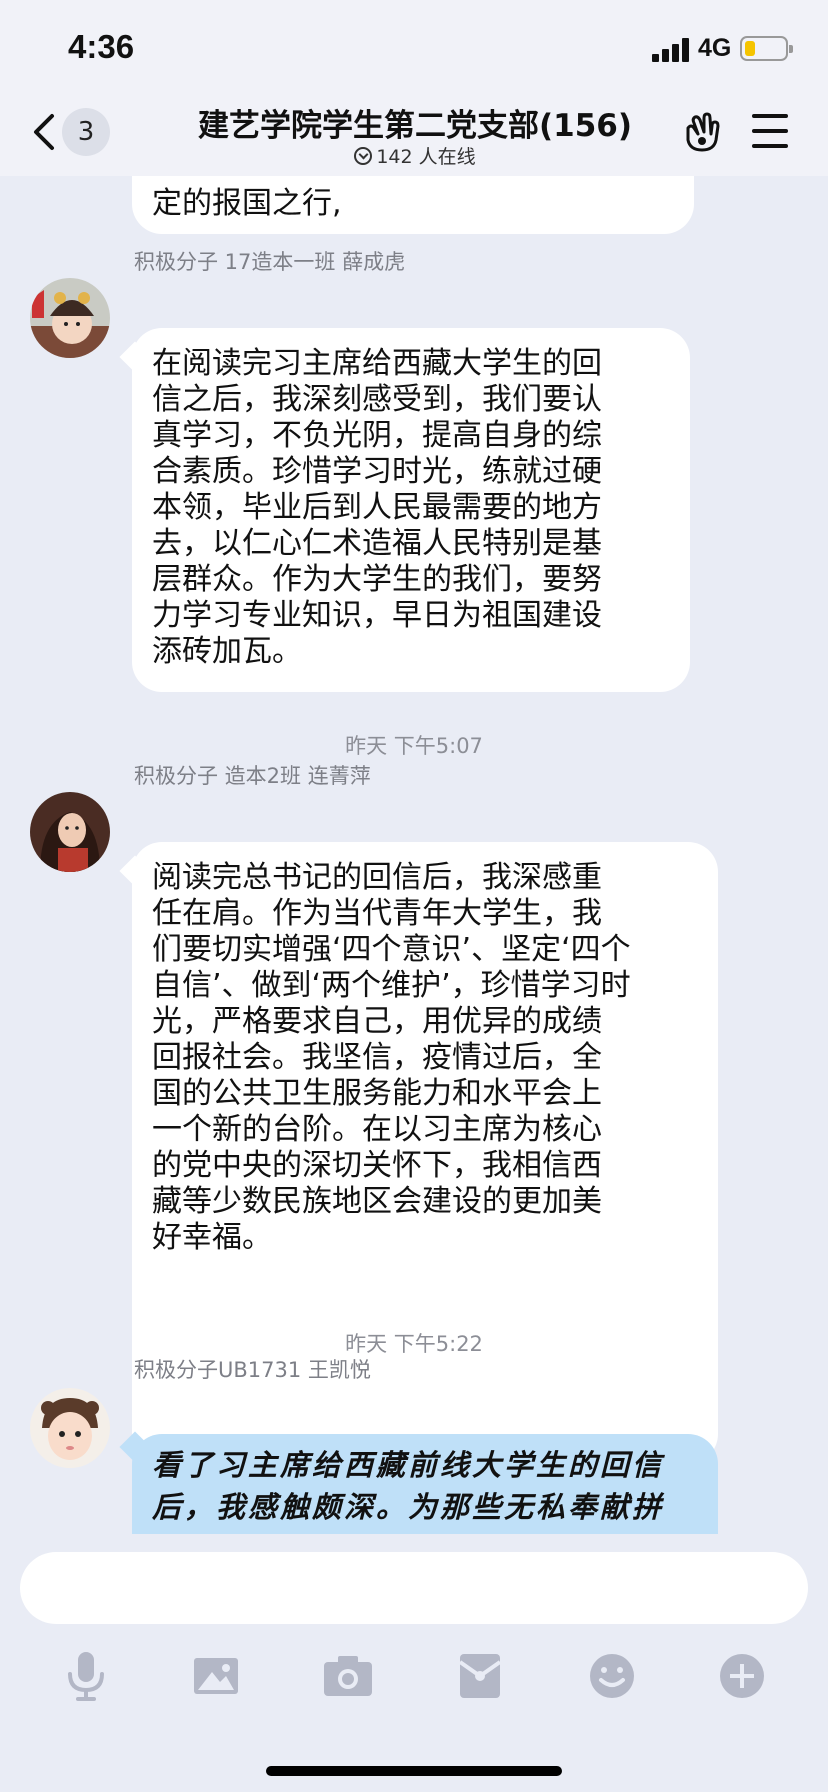  Describe the element at coordinates (377, 471) in the screenshot. I see `message-line: 合素质。珍惜学习时光，练就过硬` at that location.